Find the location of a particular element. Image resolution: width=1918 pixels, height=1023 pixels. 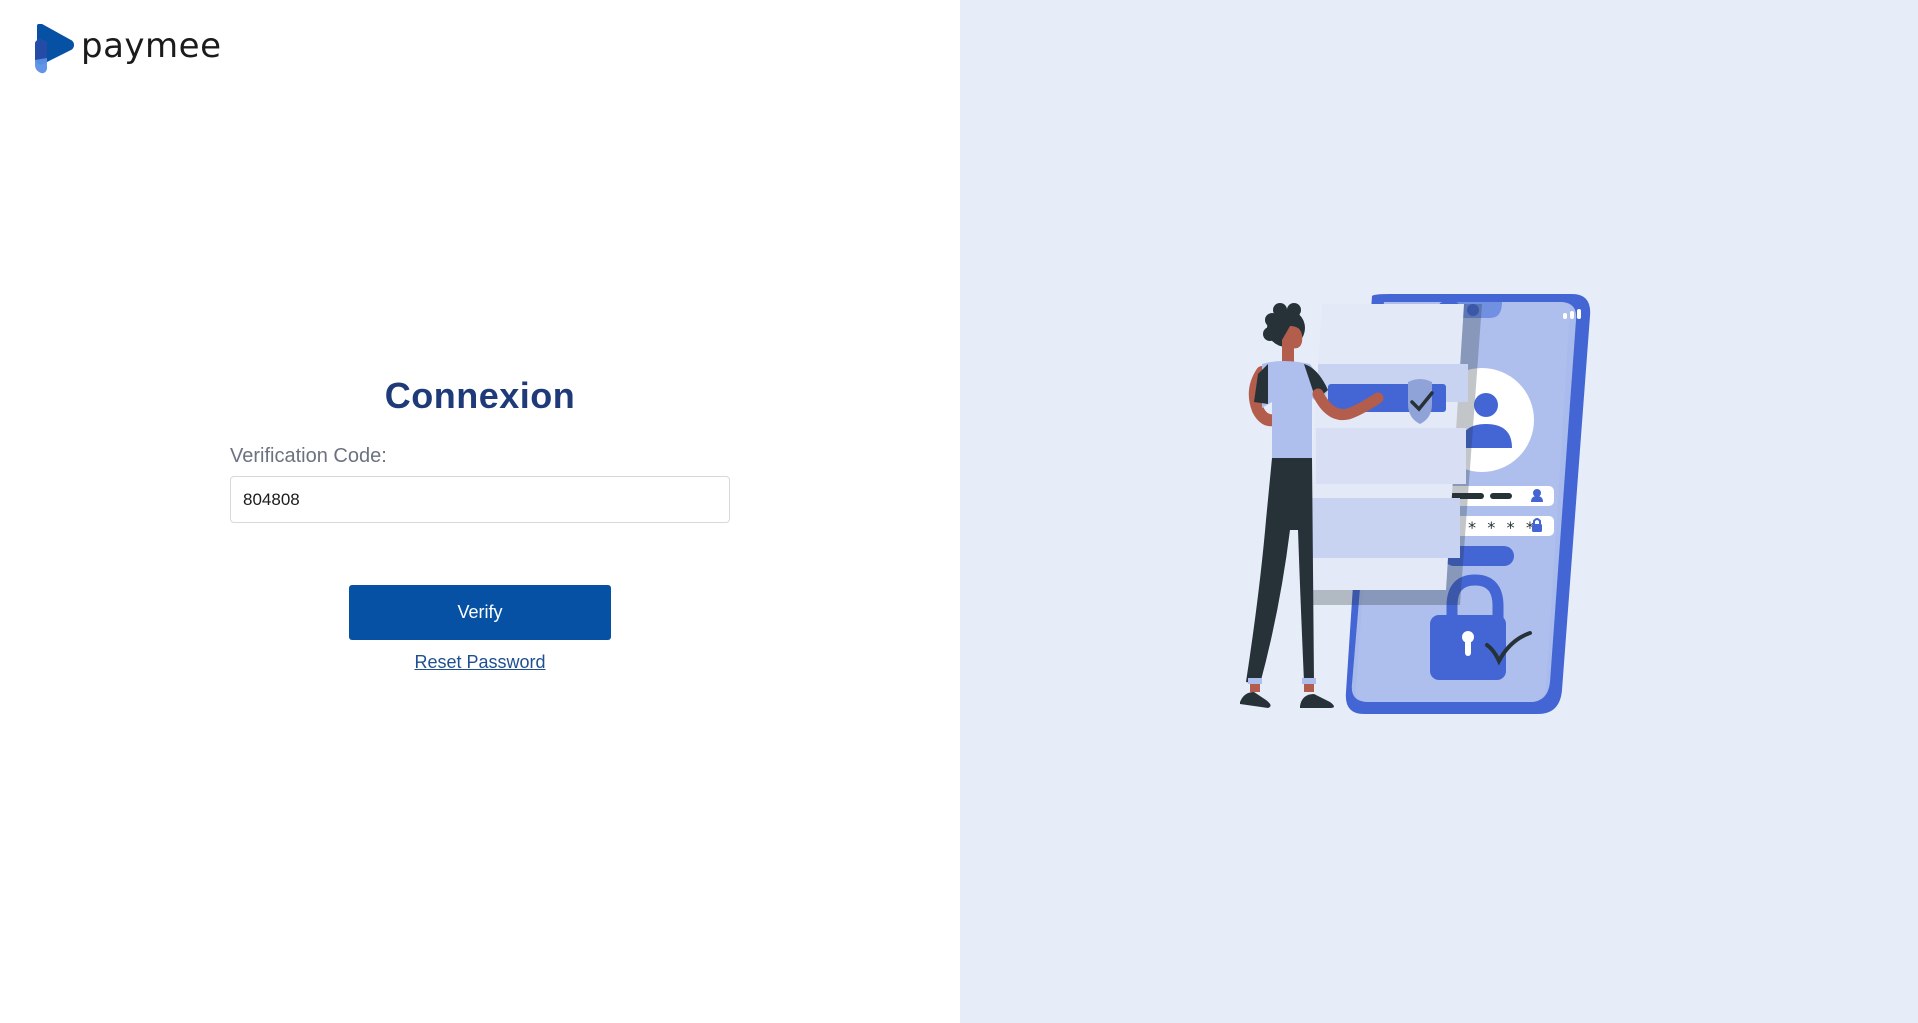

reset-password-link: Reset Password is located at coordinates (480, 662).